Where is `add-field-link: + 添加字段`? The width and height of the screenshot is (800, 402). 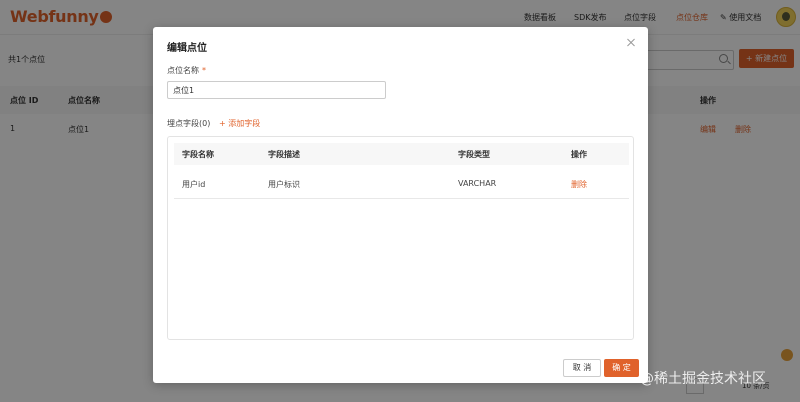
add-field-link: + 添加字段 is located at coordinates (239, 123).